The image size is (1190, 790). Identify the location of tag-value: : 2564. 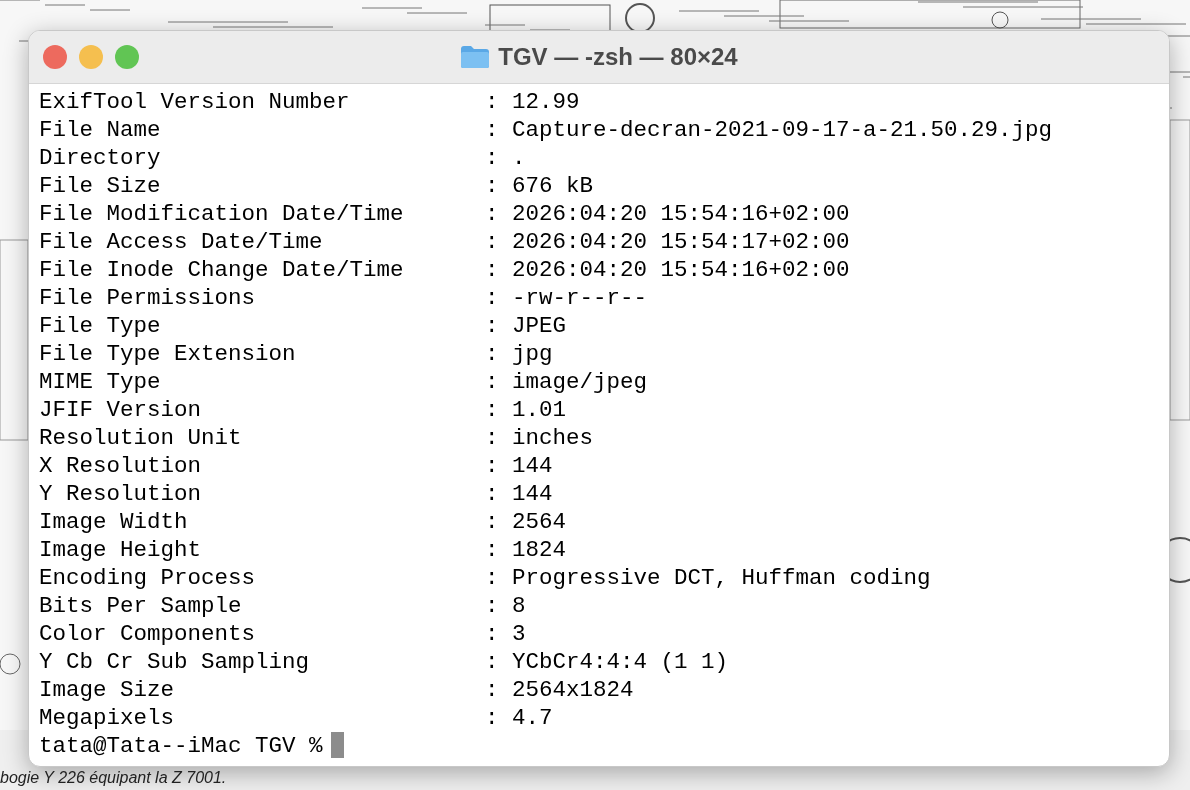
(526, 522).